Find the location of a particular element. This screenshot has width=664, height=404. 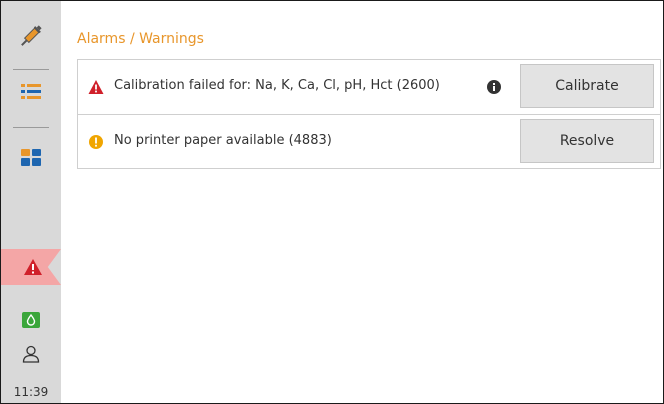

syringe-icon is located at coordinates (31, 35).